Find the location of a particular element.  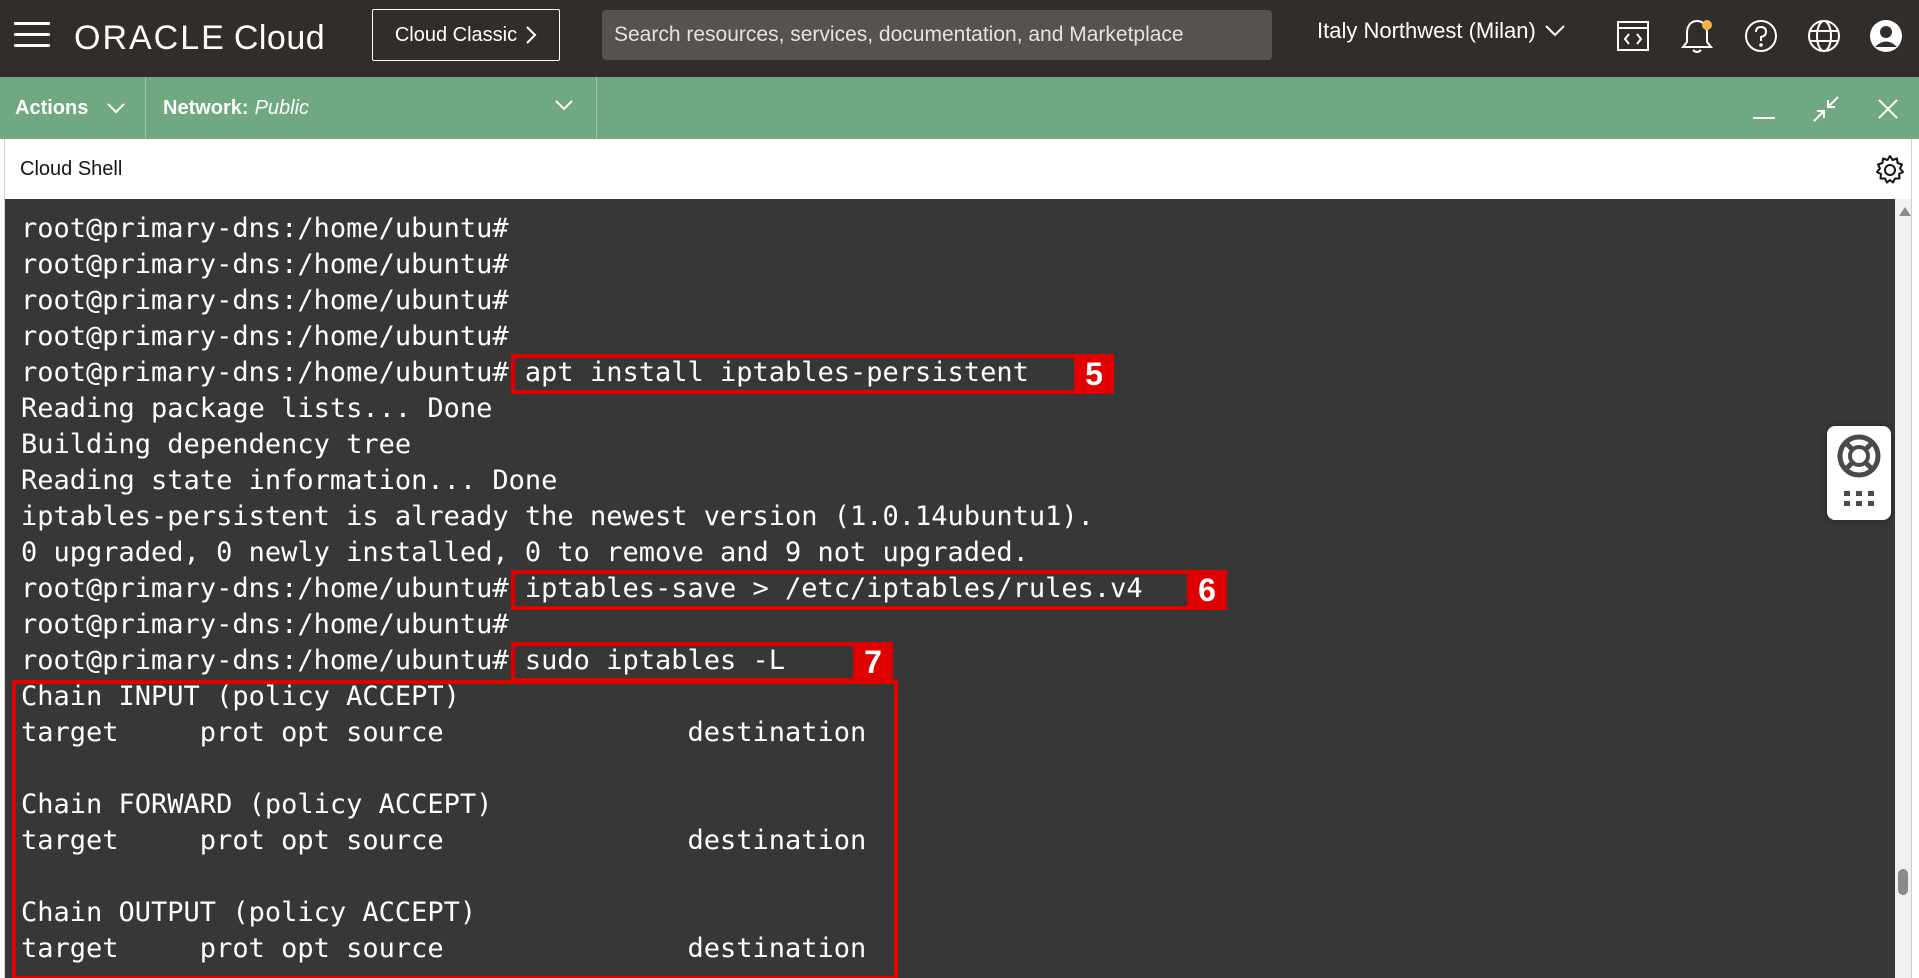

minimize-icon is located at coordinates (1764, 109).